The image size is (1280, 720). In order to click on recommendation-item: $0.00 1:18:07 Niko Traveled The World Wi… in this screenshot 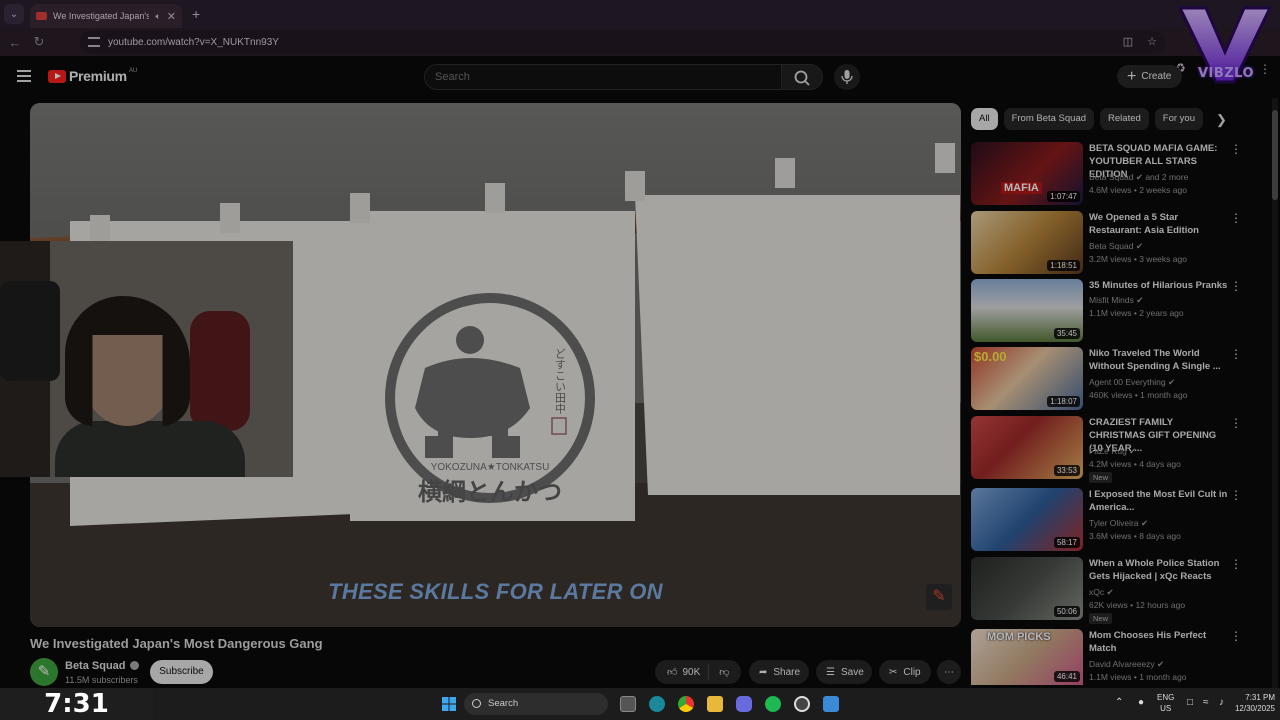, I will do `click(1111, 379)`.